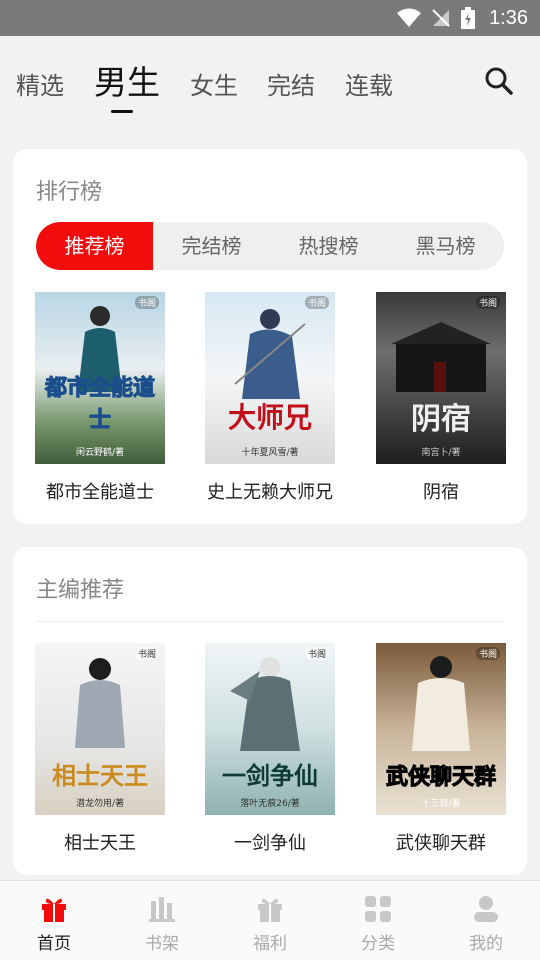 Image resolution: width=540 pixels, height=960 pixels. Describe the element at coordinates (486, 909) in the screenshot. I see `user-icon` at that location.